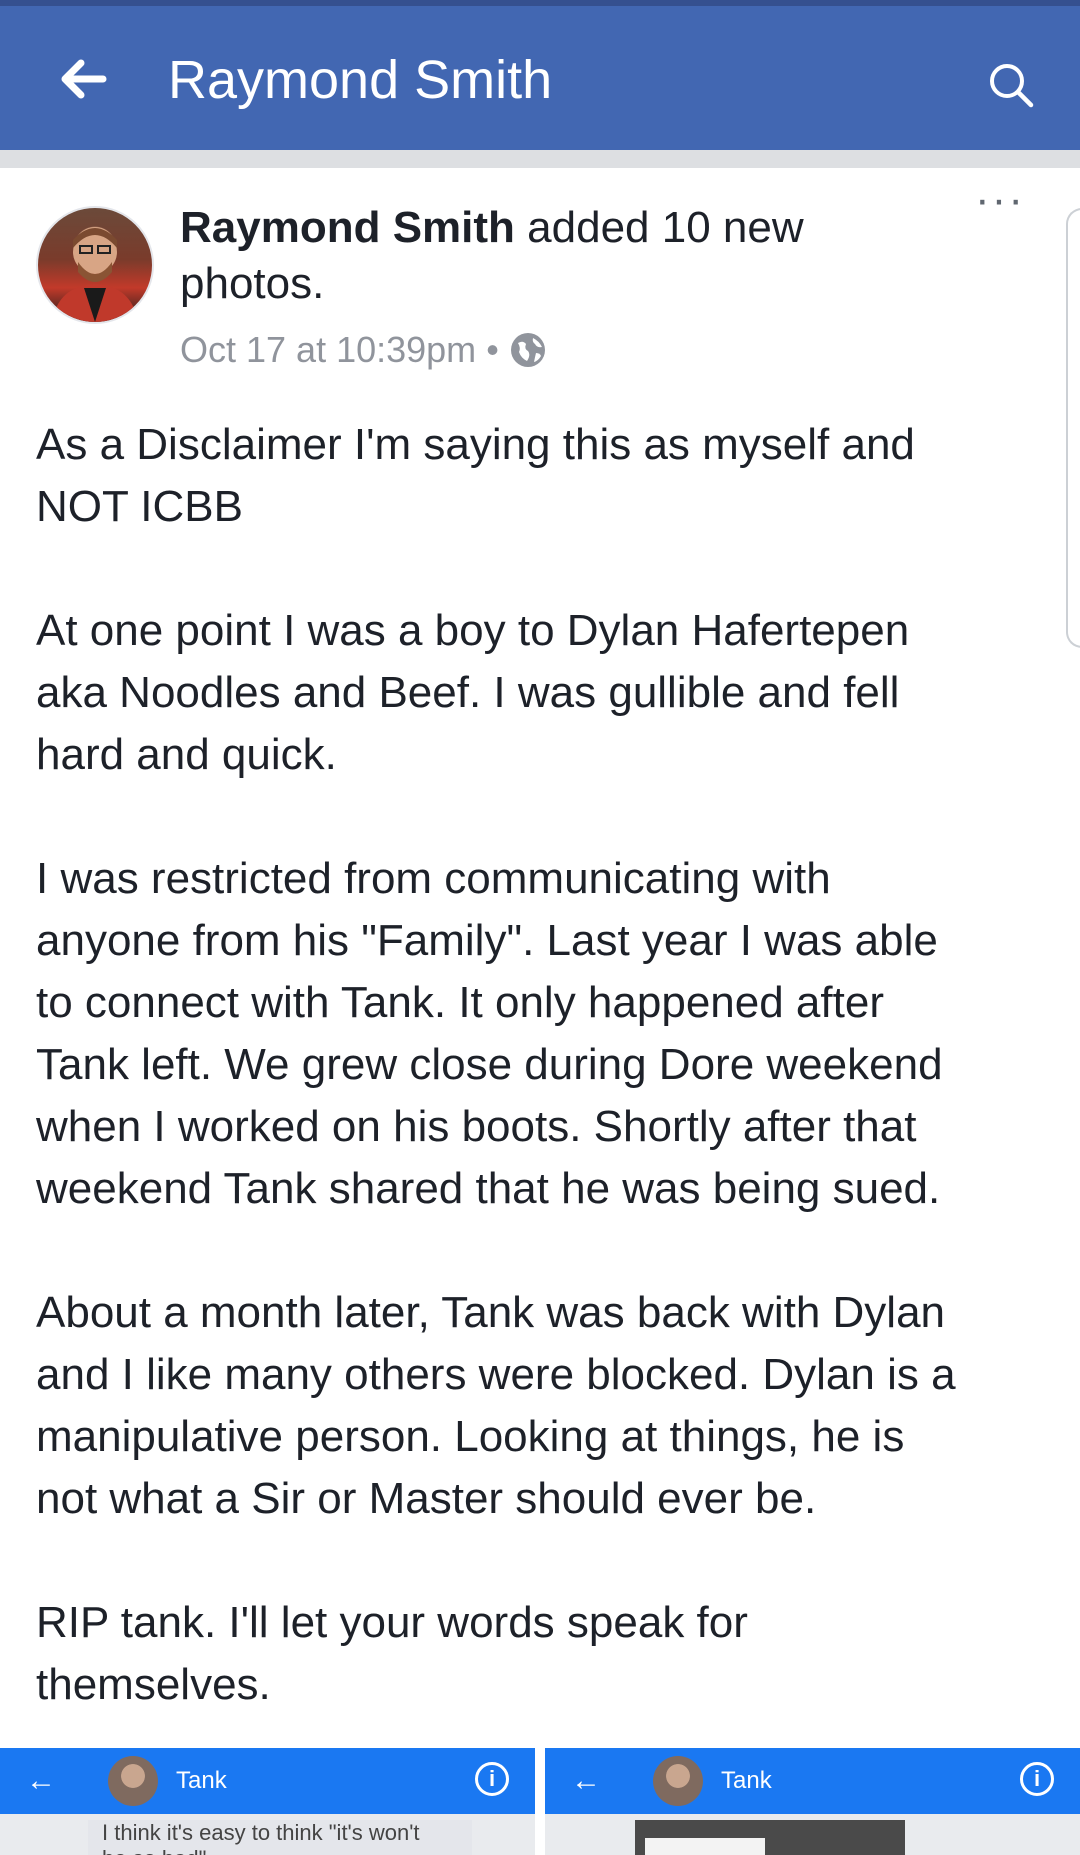  What do you see at coordinates (528, 350) in the screenshot?
I see `globe-icon` at bounding box center [528, 350].